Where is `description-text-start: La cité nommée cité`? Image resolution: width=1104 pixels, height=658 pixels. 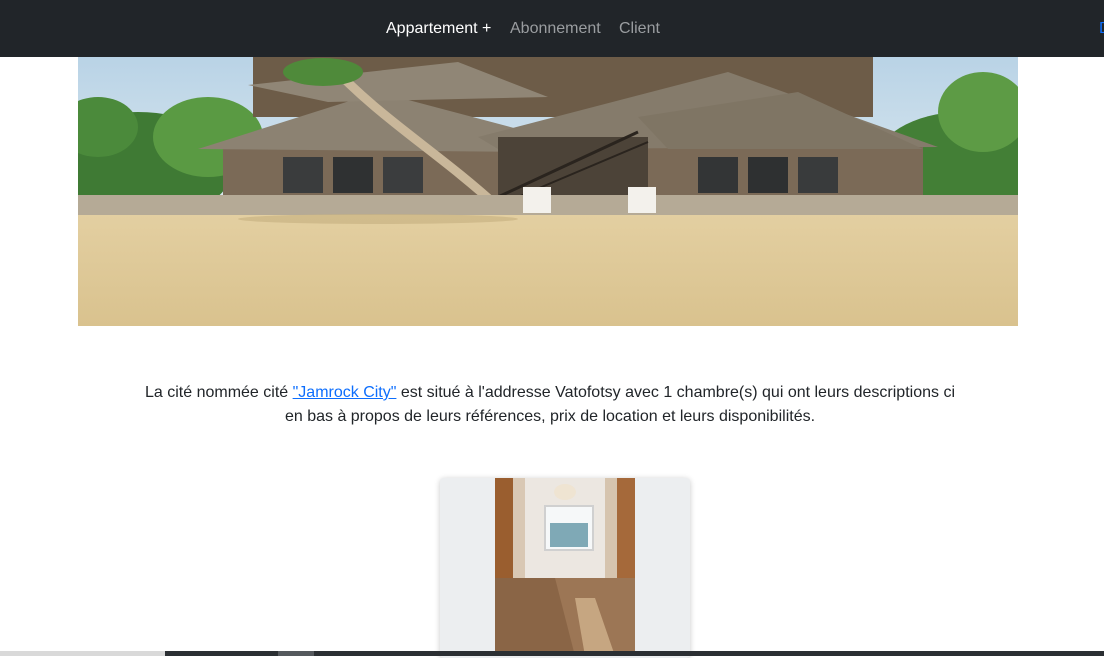
description-text-start: La cité nommée cité is located at coordinates (218, 392).